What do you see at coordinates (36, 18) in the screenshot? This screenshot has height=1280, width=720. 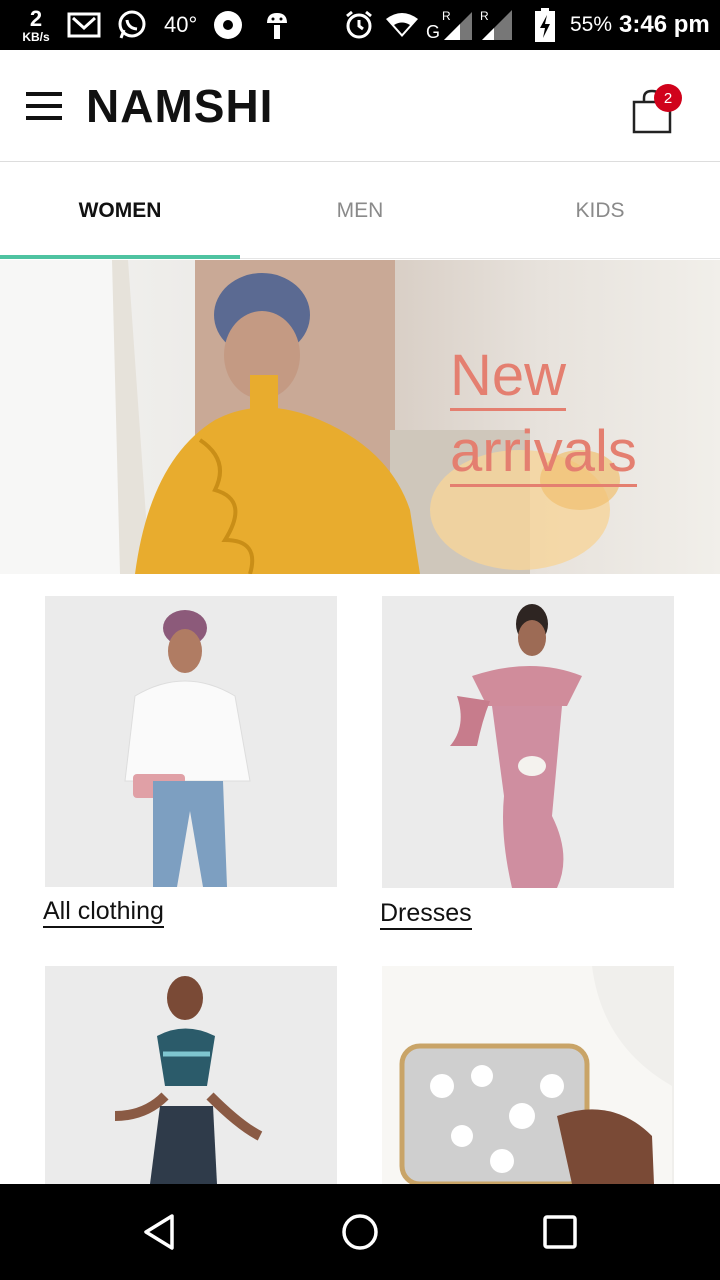 I see `net-speed-value: 2` at bounding box center [36, 18].